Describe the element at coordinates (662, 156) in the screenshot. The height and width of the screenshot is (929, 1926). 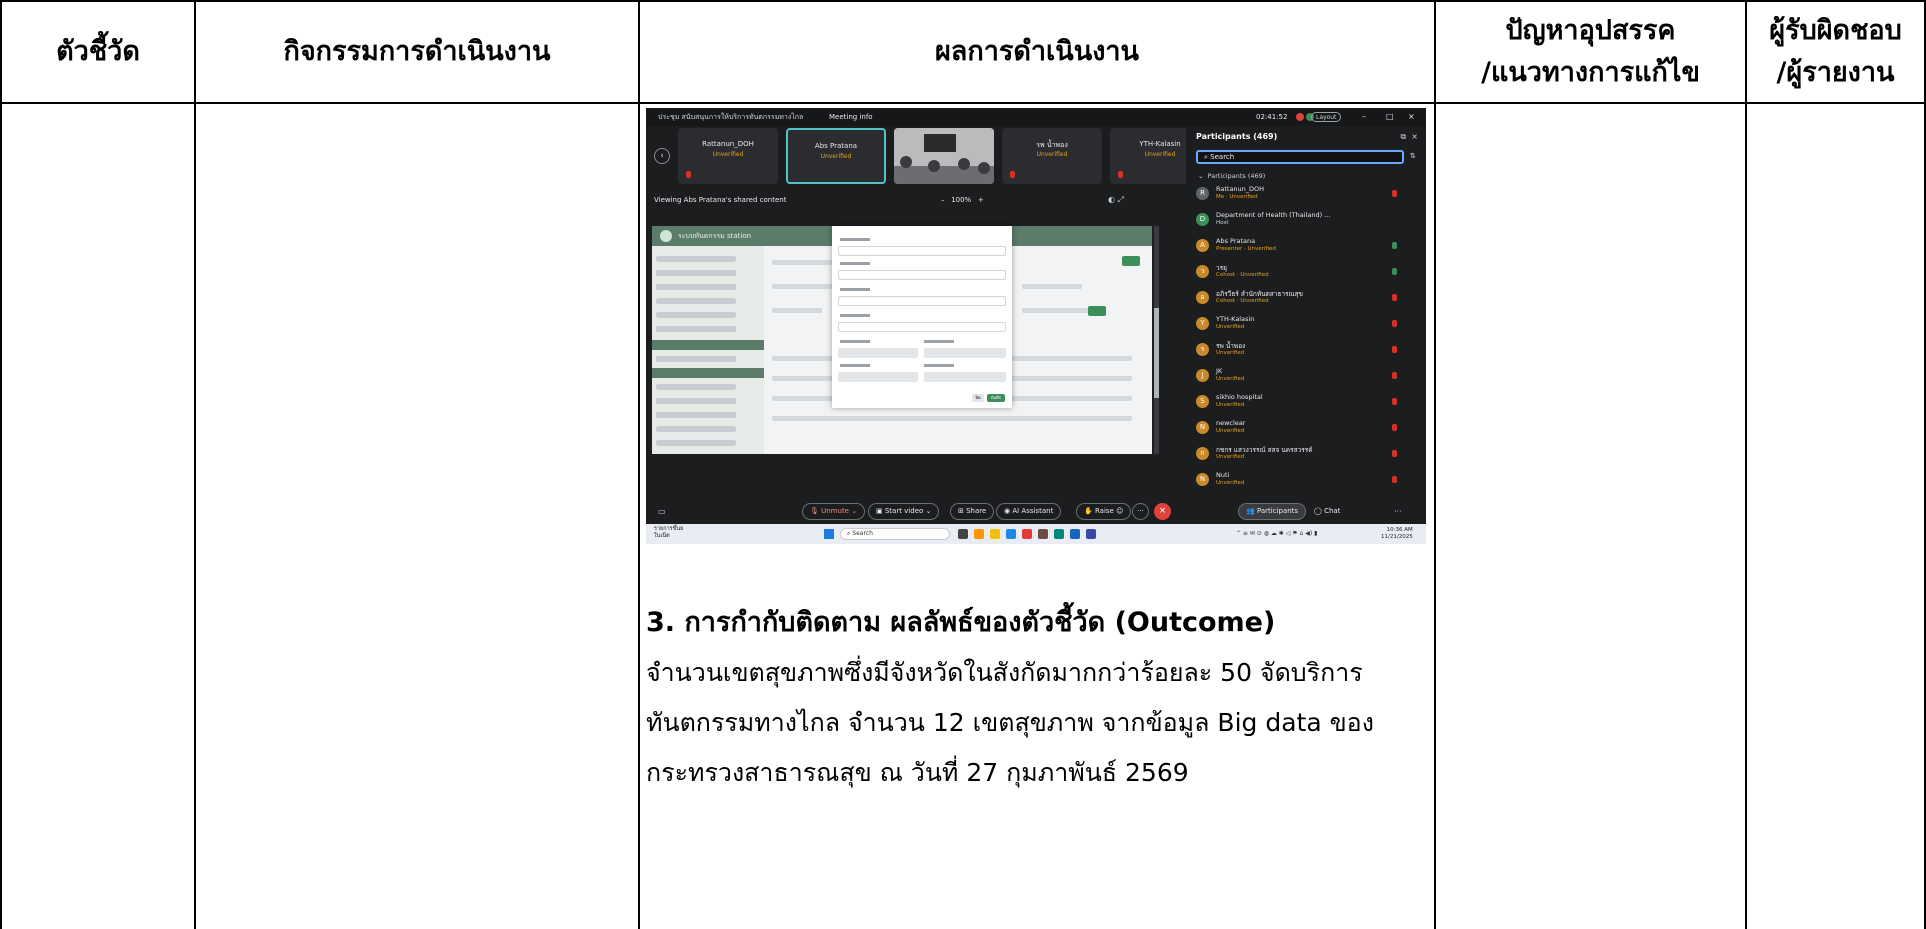
I see `tiles-prev-icon: ‹` at that location.